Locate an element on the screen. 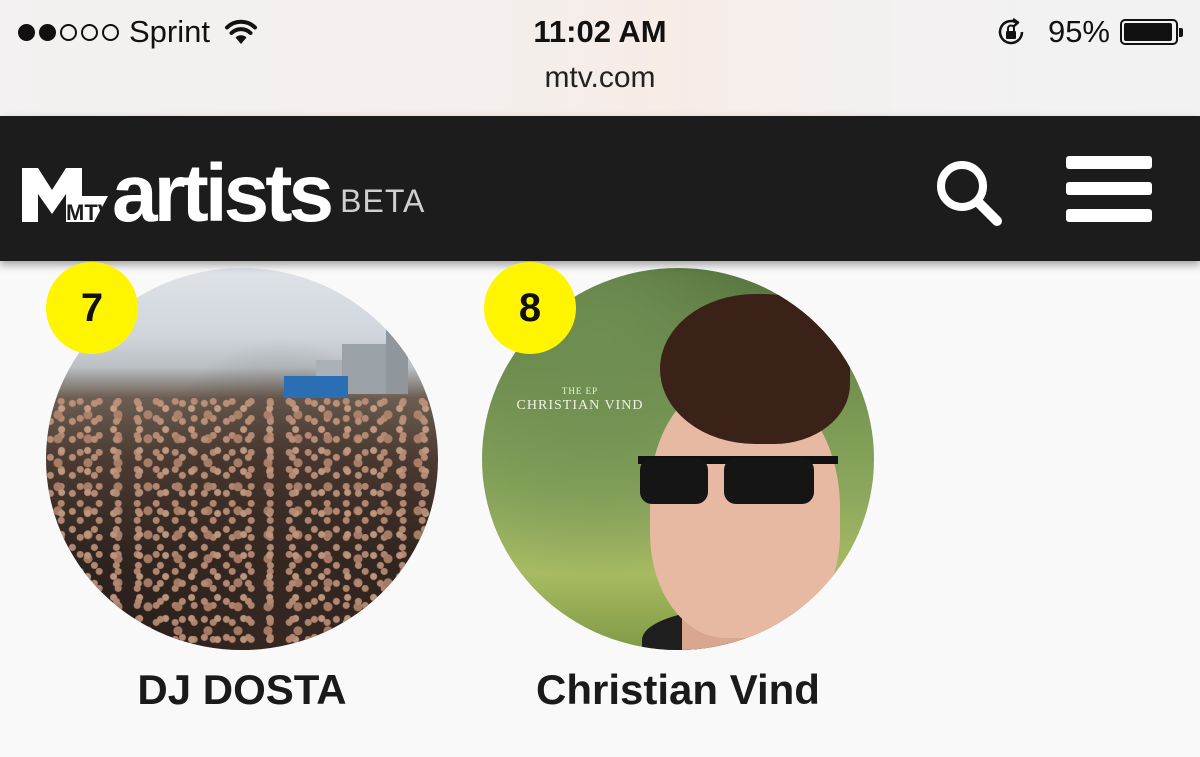 This screenshot has width=1200, height=757. rank-badge: 8 is located at coordinates (530, 308).